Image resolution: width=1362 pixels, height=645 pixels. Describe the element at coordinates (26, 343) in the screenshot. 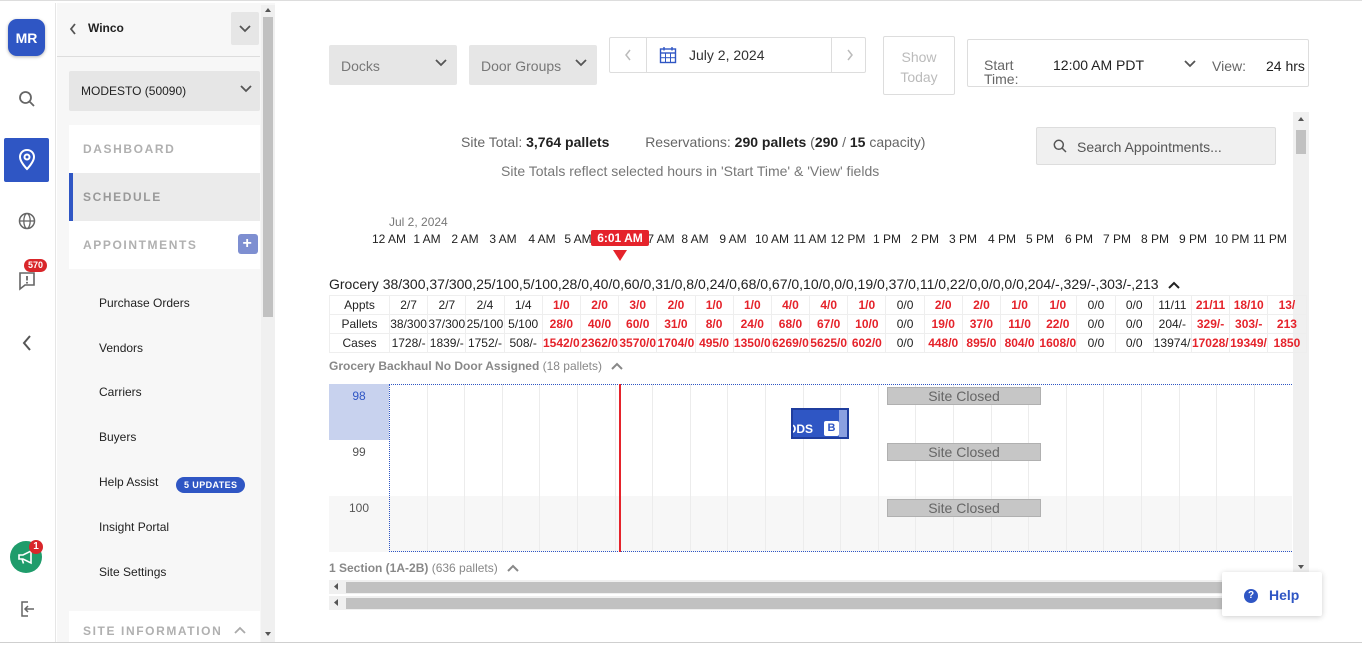

I see `collapse-chevron-icon` at that location.